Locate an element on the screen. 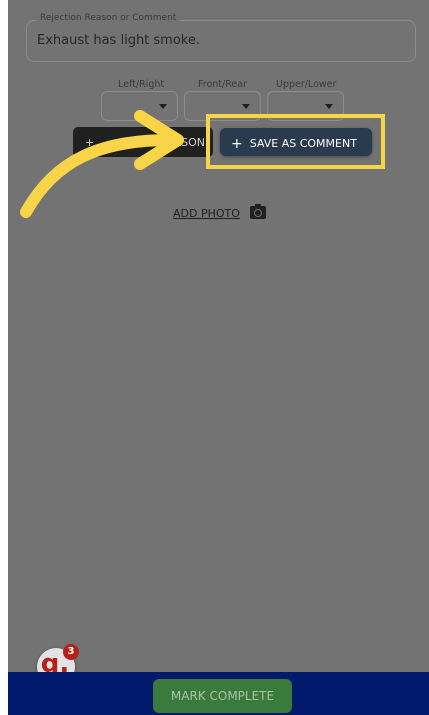  mark-complete-button: MARK COMPLETE is located at coordinates (222, 696).